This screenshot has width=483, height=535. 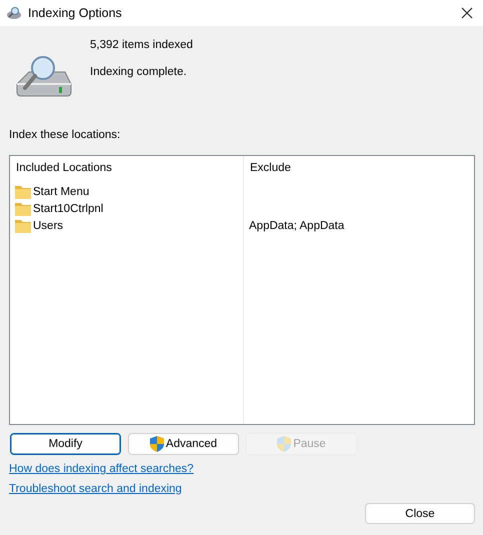 What do you see at coordinates (467, 13) in the screenshot?
I see `close-icon` at bounding box center [467, 13].